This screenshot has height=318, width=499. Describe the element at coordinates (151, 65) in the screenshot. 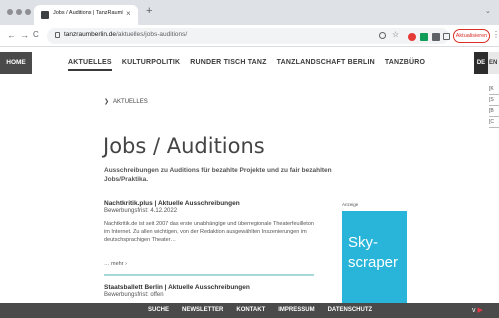

I see `nav-kulturpolitik: KULTURPOLITIK` at that location.